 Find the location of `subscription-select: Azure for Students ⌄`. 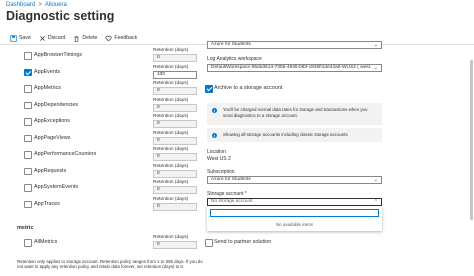

subscription-select: Azure for Students ⌄ is located at coordinates (294, 180).